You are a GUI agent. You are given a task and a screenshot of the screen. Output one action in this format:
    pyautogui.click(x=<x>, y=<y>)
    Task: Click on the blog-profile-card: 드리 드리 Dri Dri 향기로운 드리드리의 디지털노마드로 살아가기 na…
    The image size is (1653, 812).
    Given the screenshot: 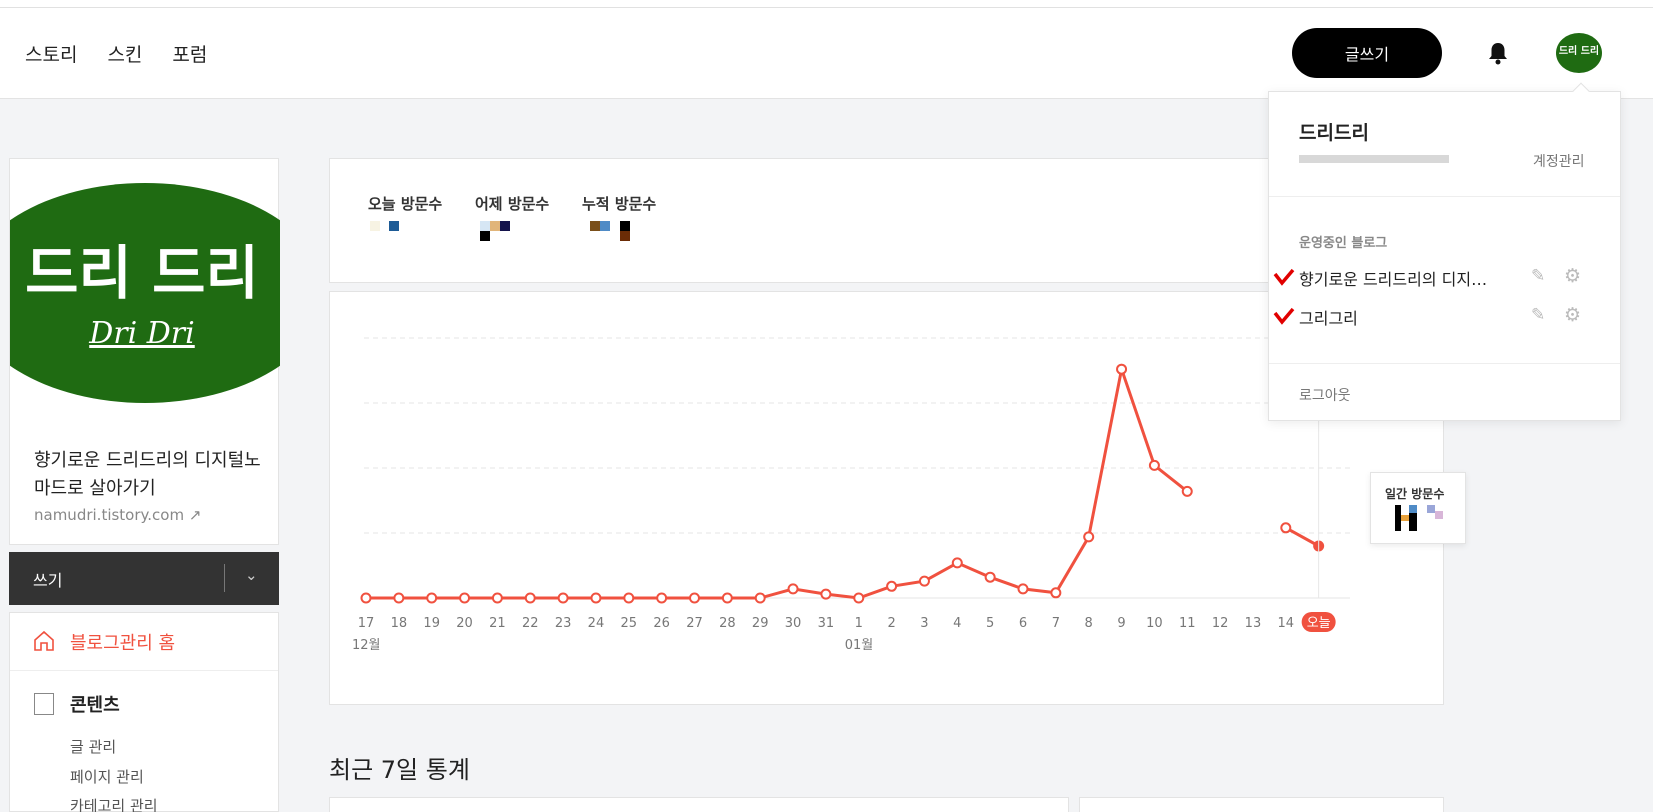 What is the action you would take?
    pyautogui.click(x=162, y=351)
    